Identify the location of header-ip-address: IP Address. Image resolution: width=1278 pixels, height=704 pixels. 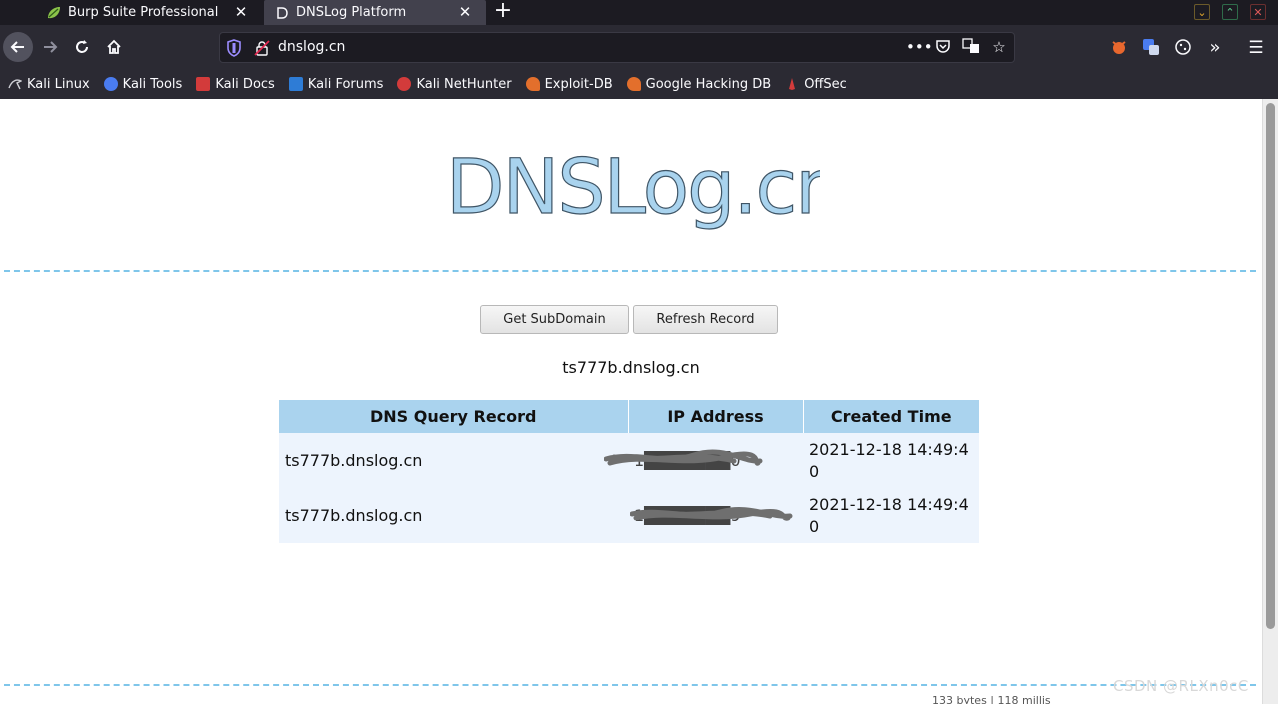
(716, 416).